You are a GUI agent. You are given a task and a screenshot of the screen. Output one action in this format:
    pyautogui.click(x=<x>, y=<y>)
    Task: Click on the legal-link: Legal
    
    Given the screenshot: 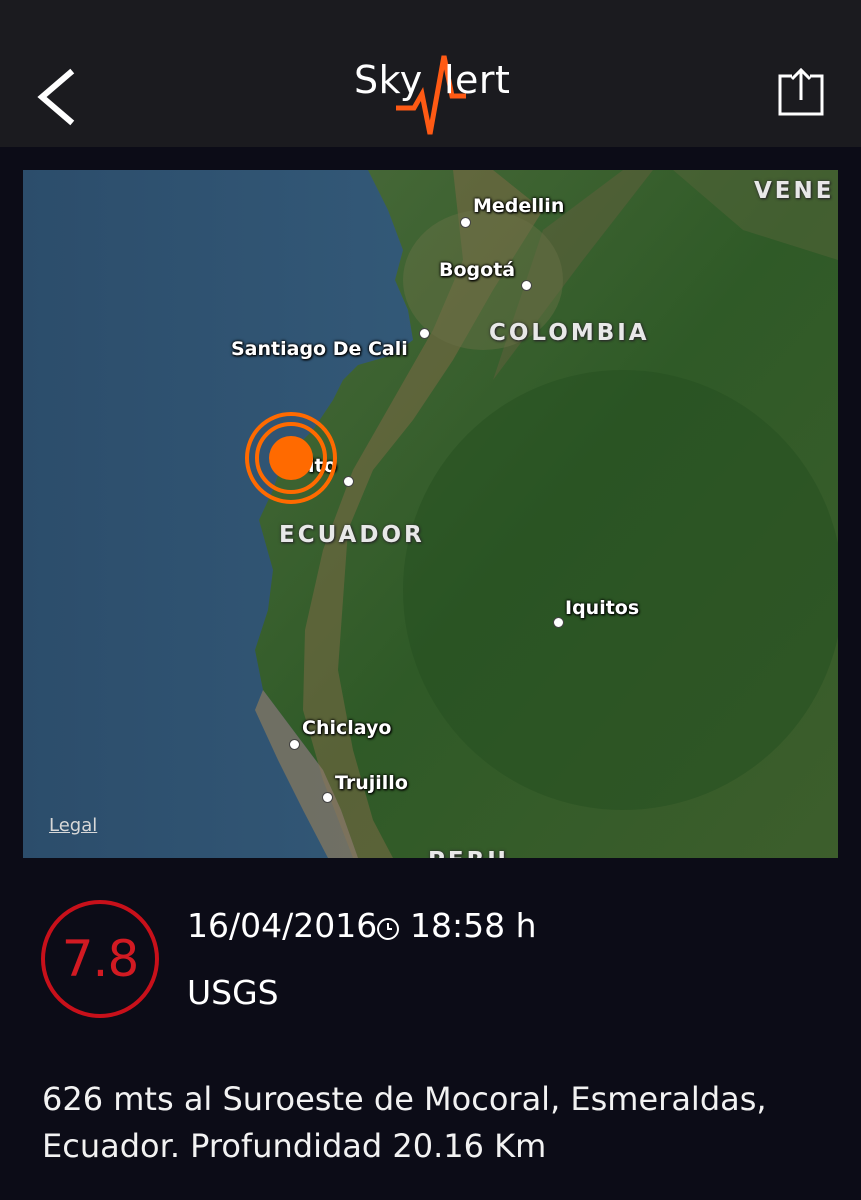 What is the action you would take?
    pyautogui.click(x=73, y=825)
    